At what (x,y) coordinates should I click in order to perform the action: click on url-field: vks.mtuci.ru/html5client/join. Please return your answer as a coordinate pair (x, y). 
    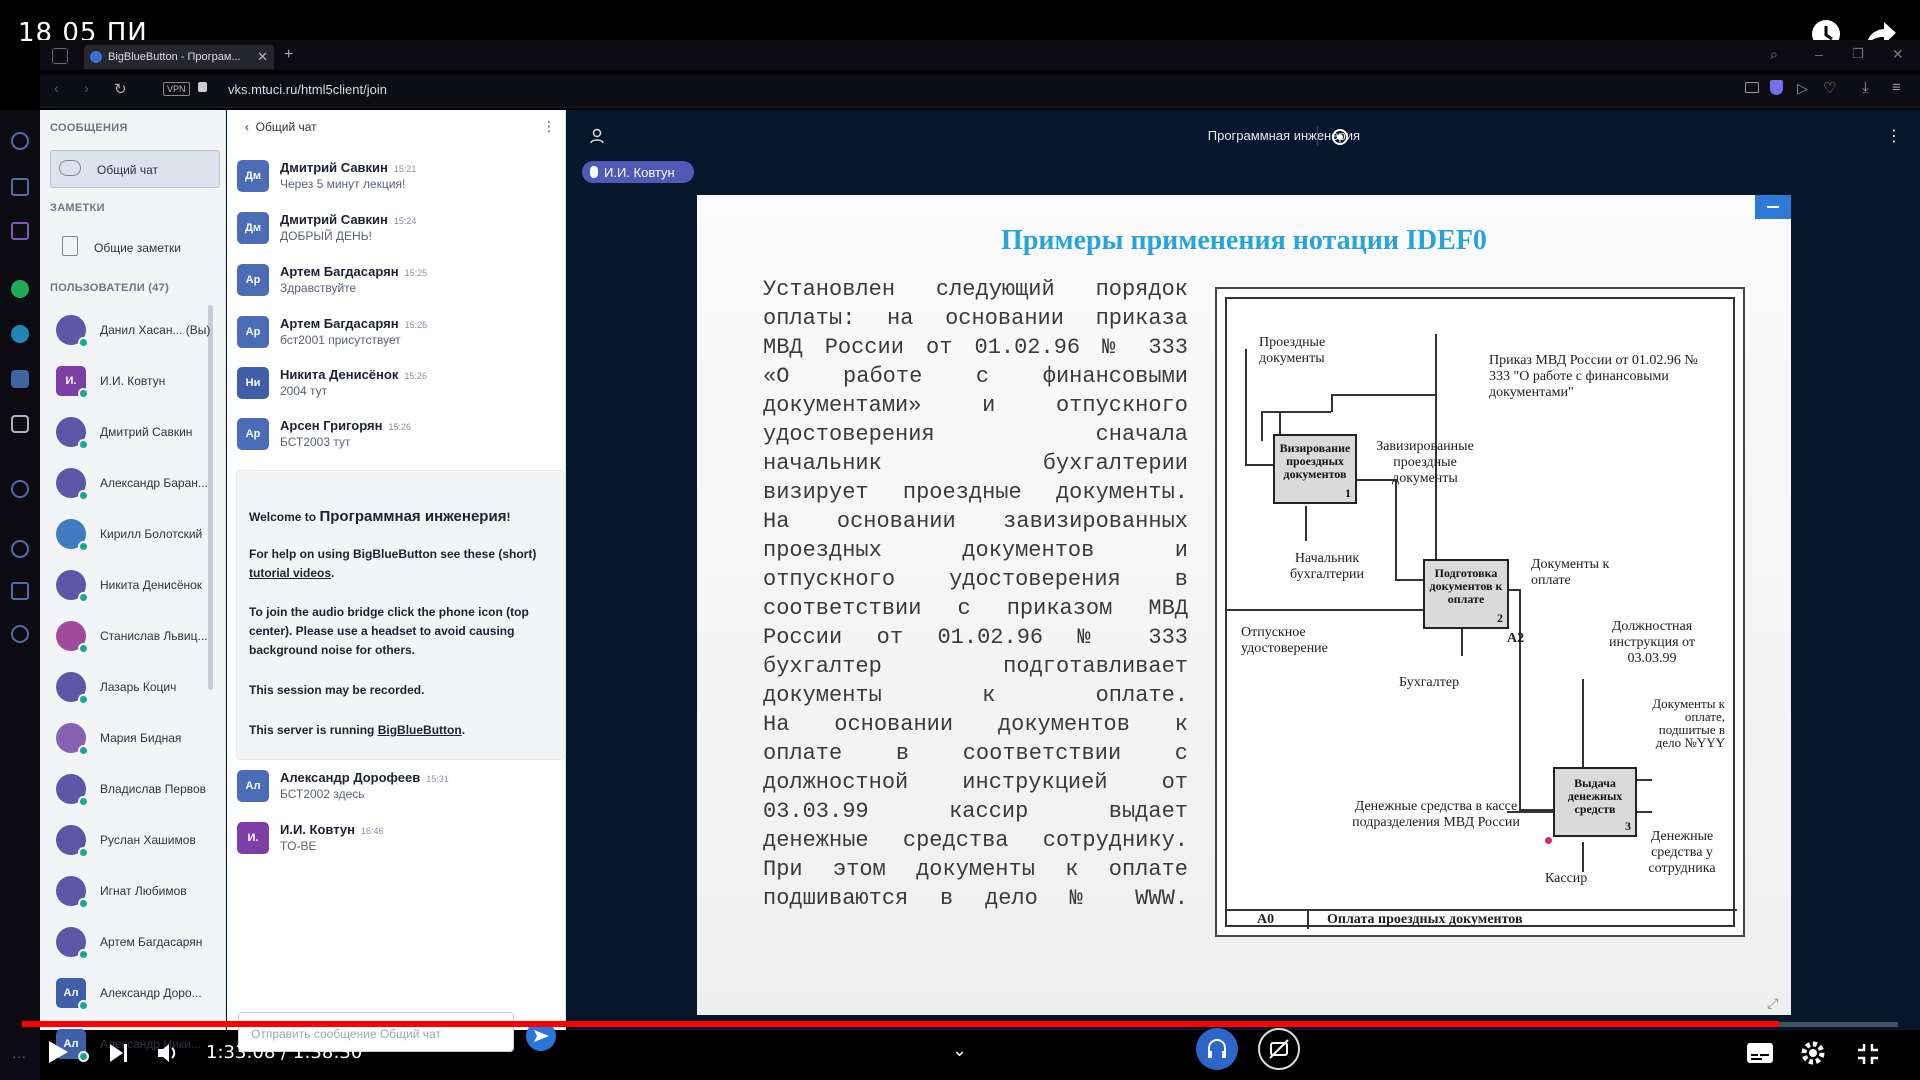
    Looking at the image, I should click on (307, 89).